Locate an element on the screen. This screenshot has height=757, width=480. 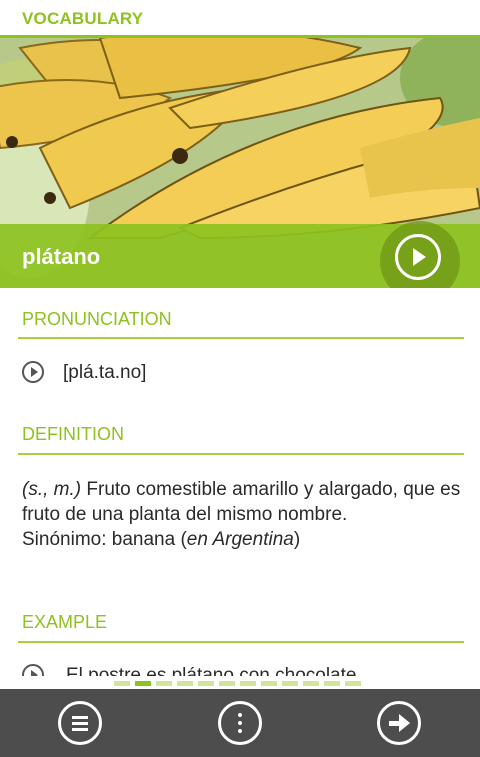
pronunciation-text: [plá.ta.no] is located at coordinates (105, 372).